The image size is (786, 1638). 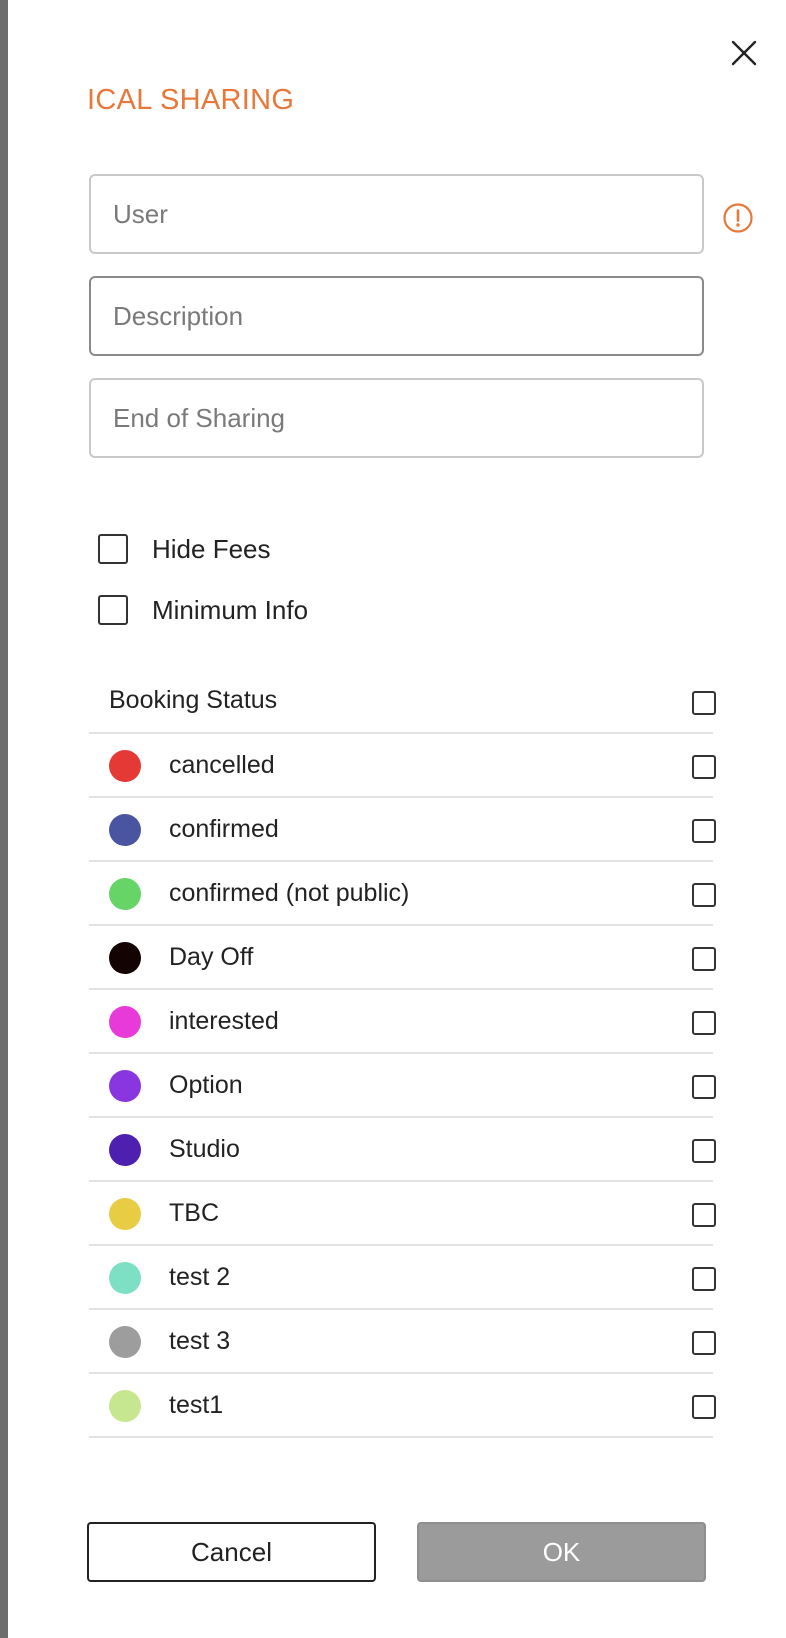 What do you see at coordinates (402, 766) in the screenshot?
I see `status-row: cancelled` at bounding box center [402, 766].